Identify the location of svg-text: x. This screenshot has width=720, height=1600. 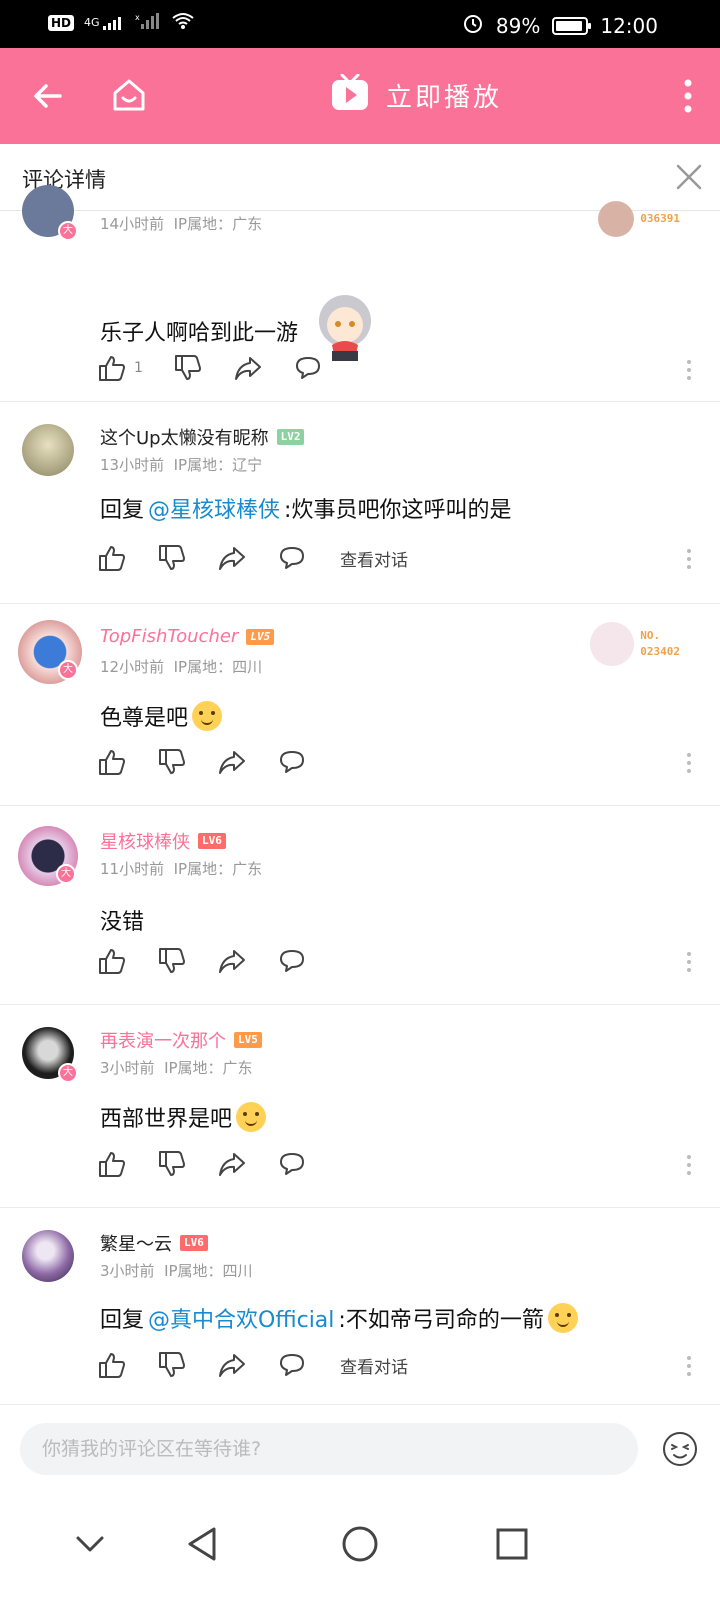
(137, 17).